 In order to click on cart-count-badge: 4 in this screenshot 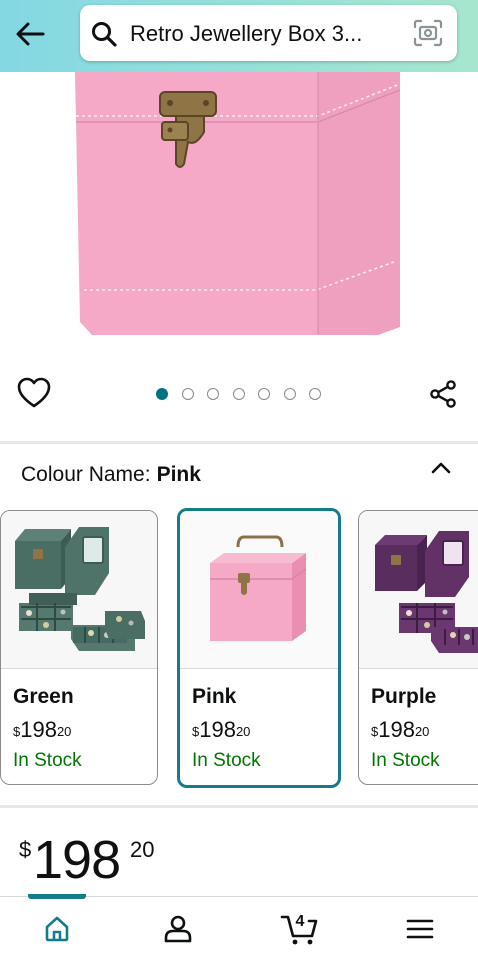, I will do `click(300, 921)`.